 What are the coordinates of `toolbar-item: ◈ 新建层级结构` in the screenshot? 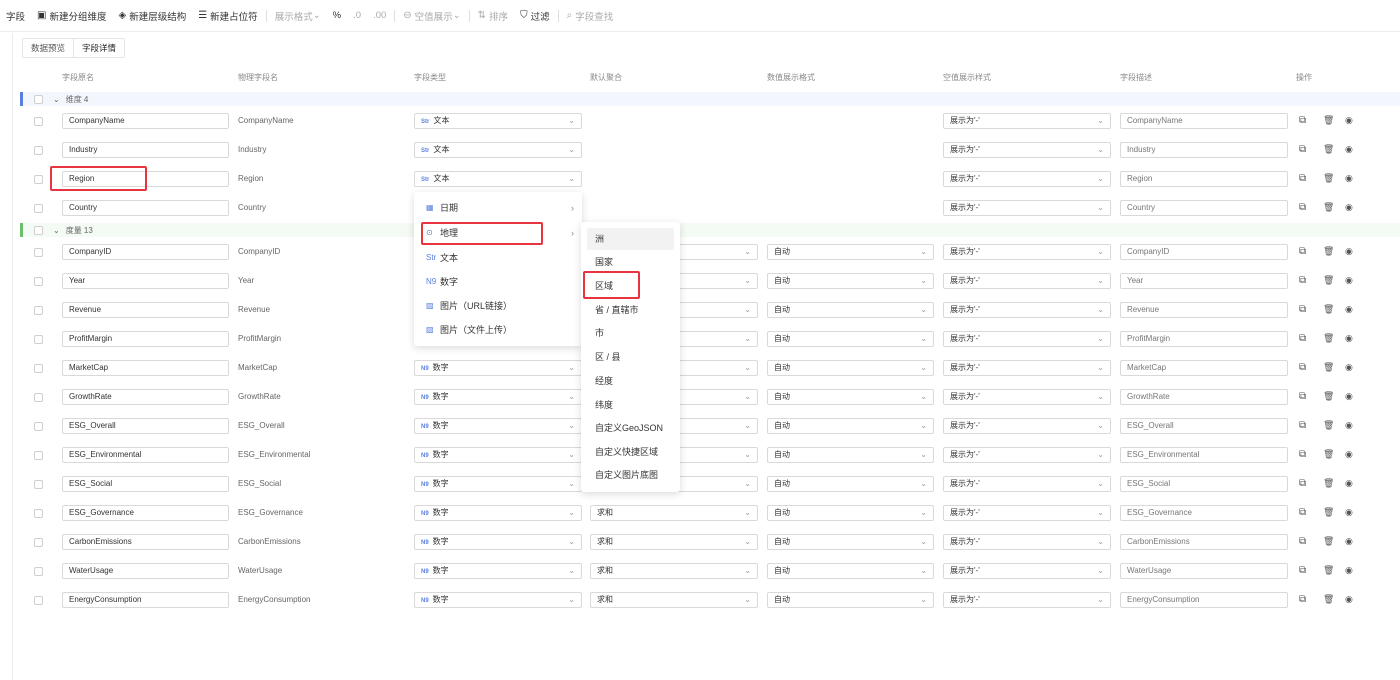 It's located at (152, 16).